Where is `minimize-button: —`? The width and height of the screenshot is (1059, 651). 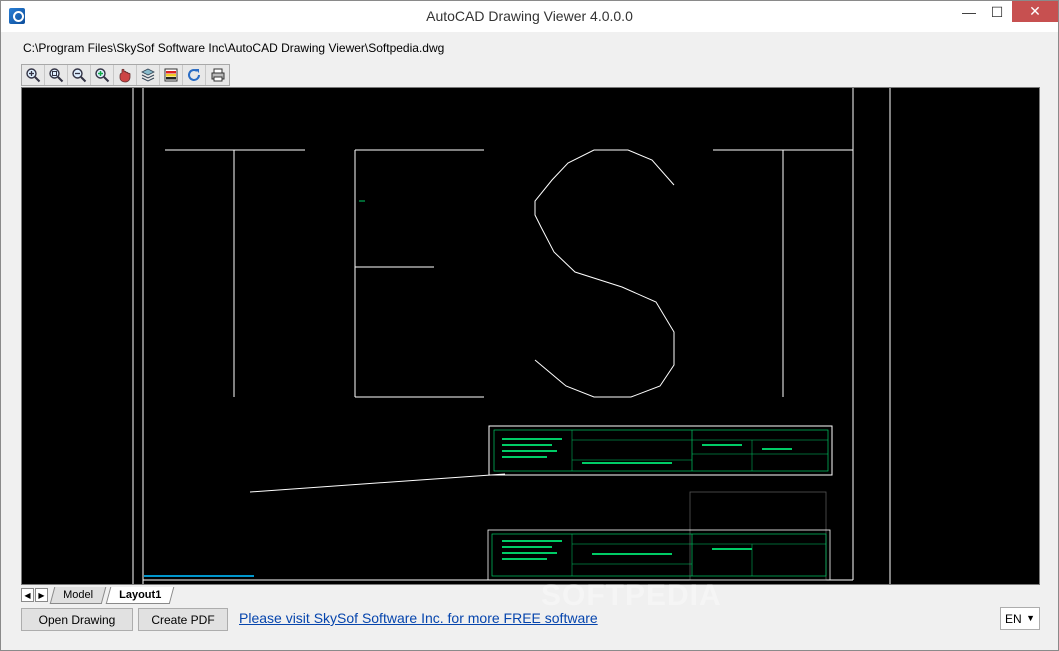
minimize-button: — is located at coordinates (969, 12).